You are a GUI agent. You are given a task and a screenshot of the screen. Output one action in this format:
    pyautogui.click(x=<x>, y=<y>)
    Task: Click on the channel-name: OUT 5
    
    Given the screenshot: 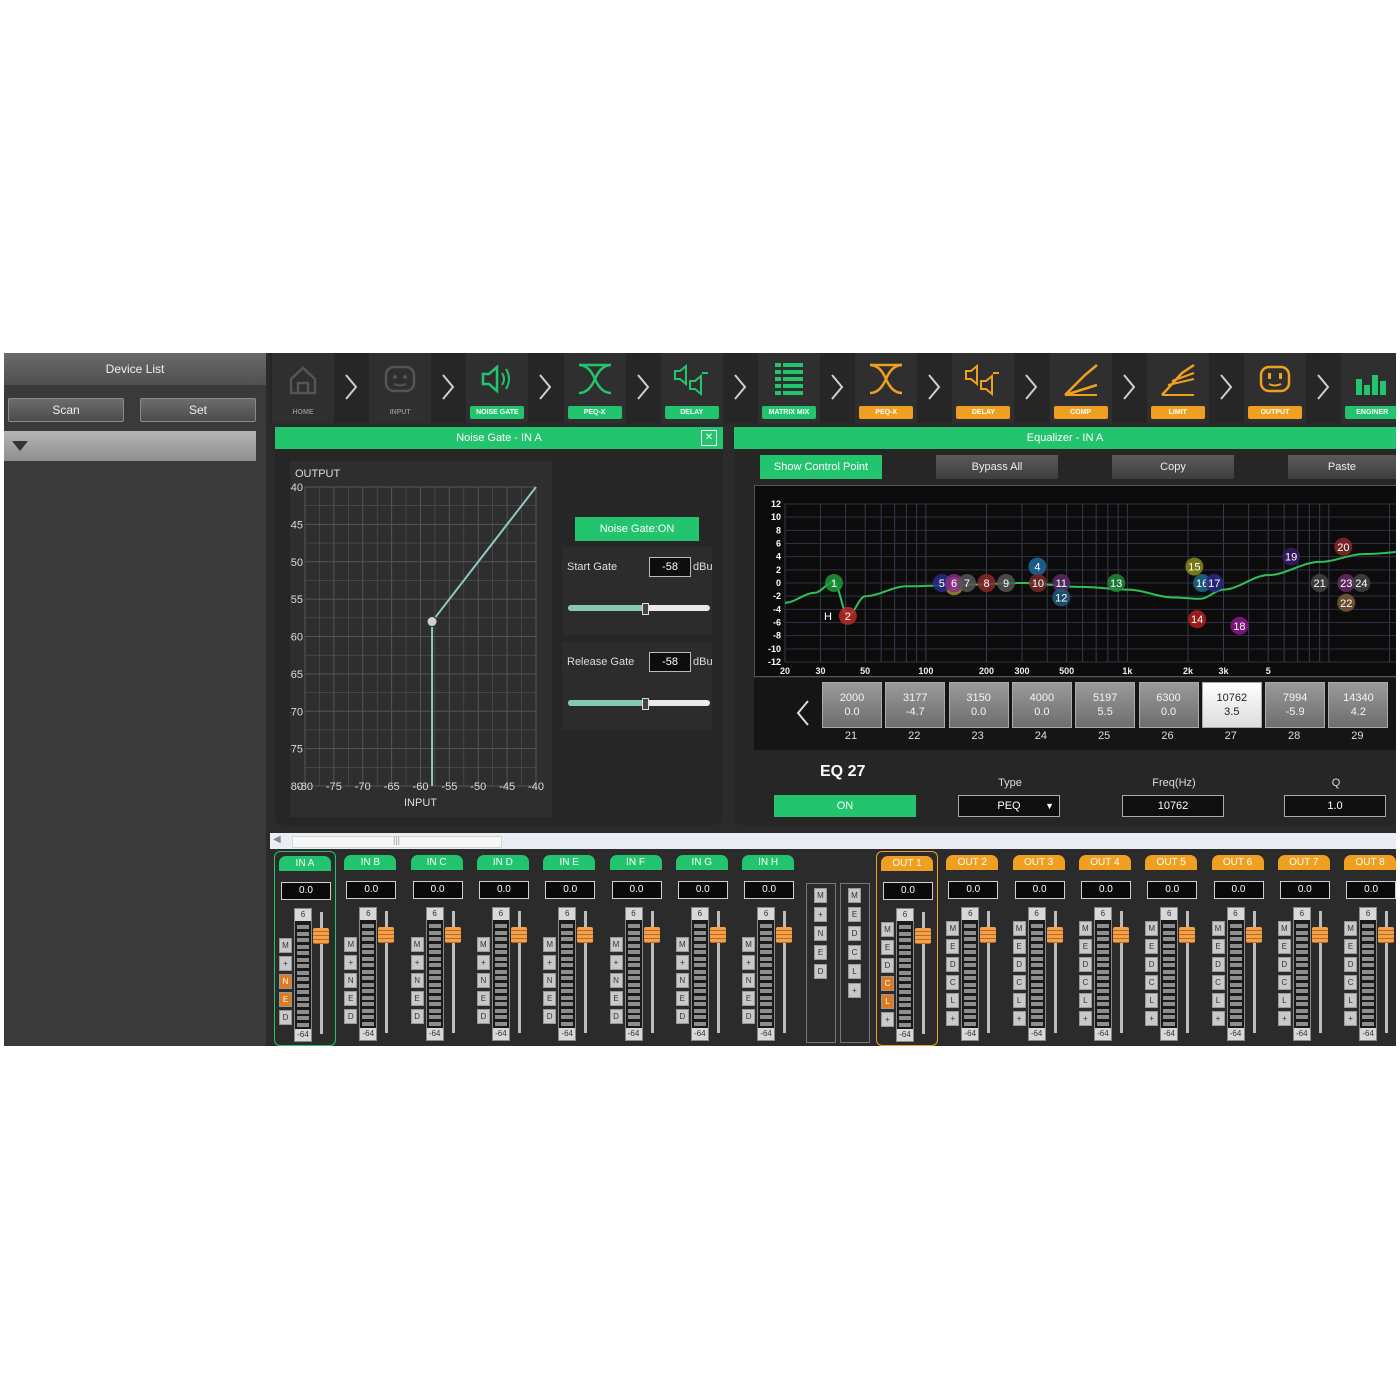 What is the action you would take?
    pyautogui.click(x=1171, y=862)
    